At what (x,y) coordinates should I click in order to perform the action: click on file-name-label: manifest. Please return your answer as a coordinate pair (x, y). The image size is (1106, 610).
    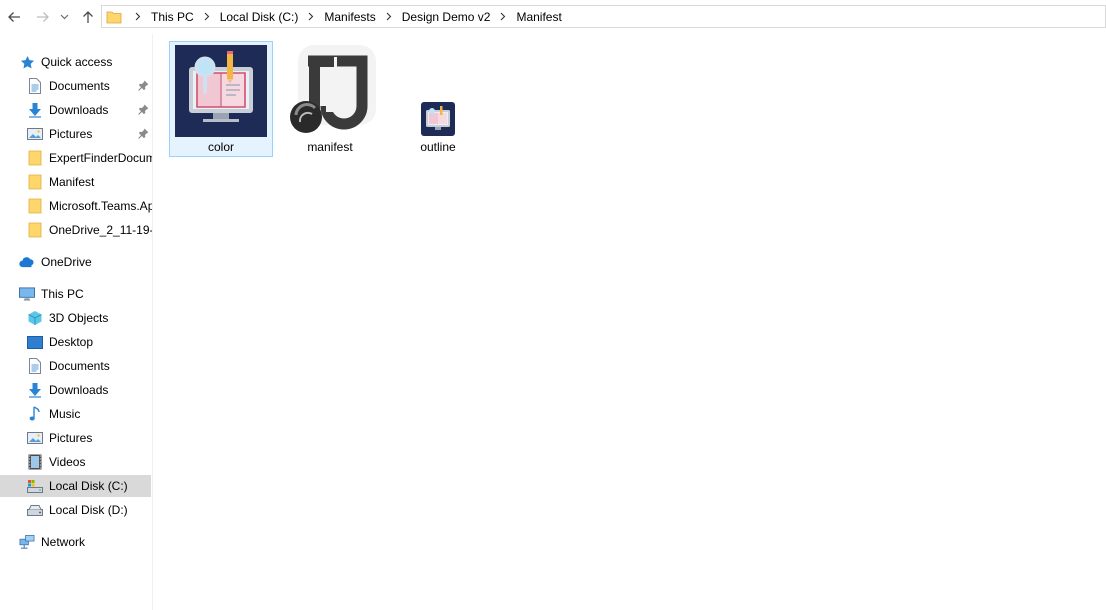
    Looking at the image, I should click on (330, 147).